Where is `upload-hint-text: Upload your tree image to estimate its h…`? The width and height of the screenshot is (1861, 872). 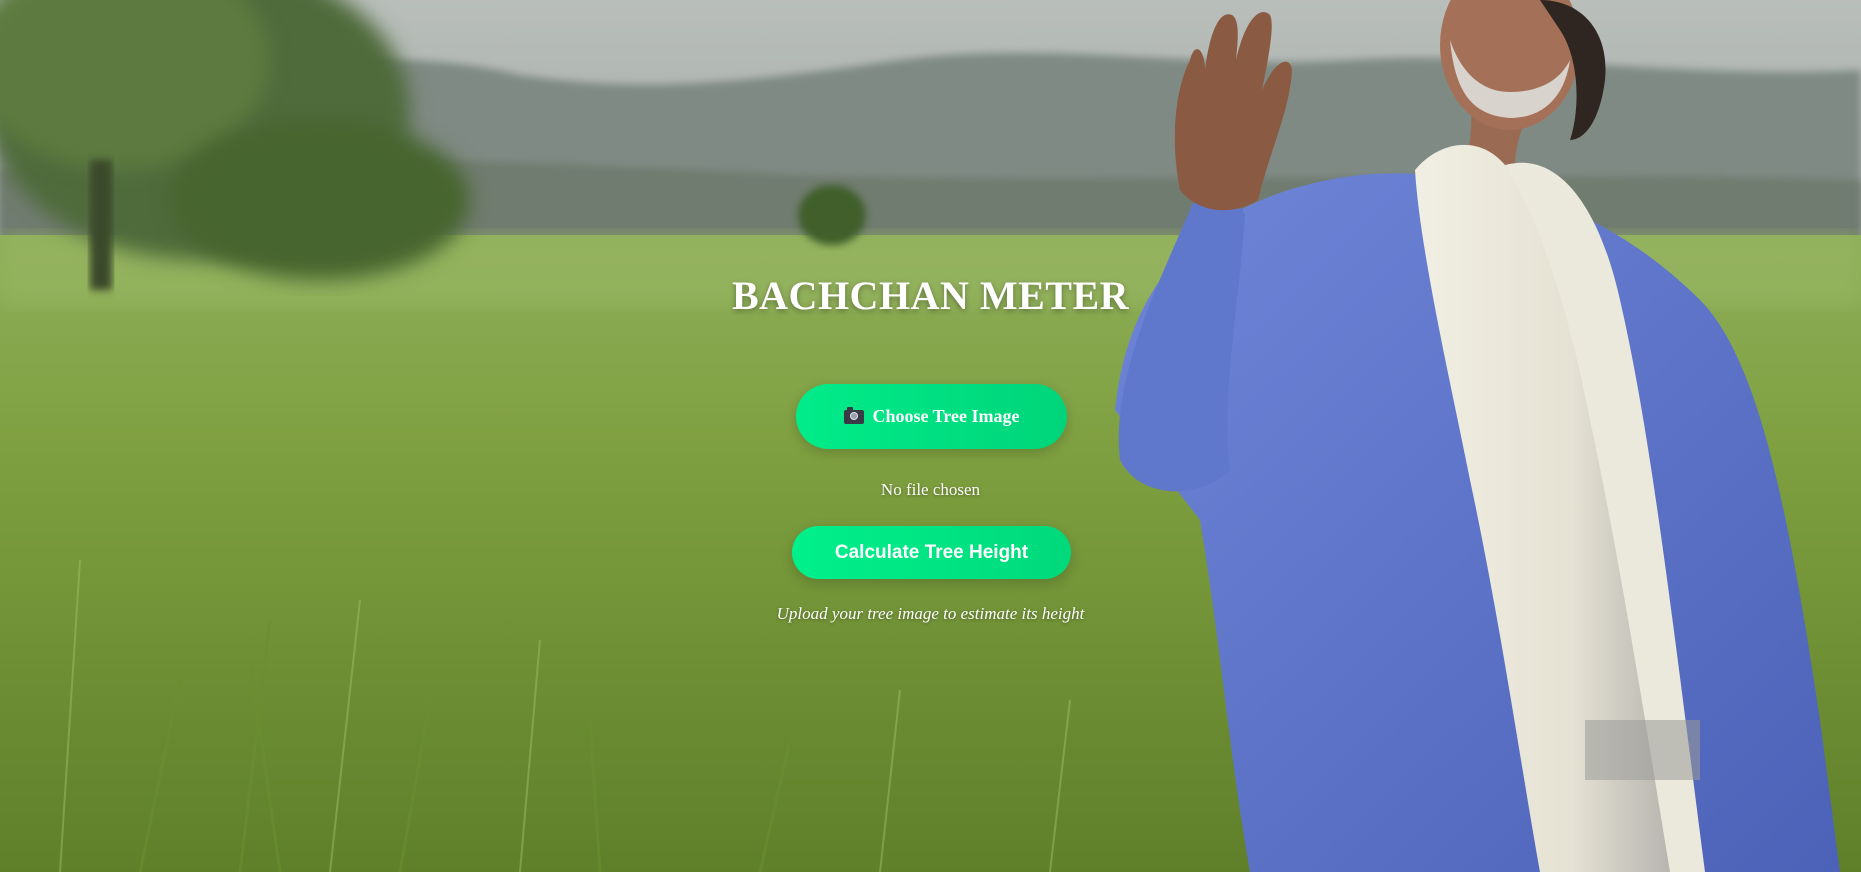 upload-hint-text: Upload your tree image to estimate its h… is located at coordinates (930, 613).